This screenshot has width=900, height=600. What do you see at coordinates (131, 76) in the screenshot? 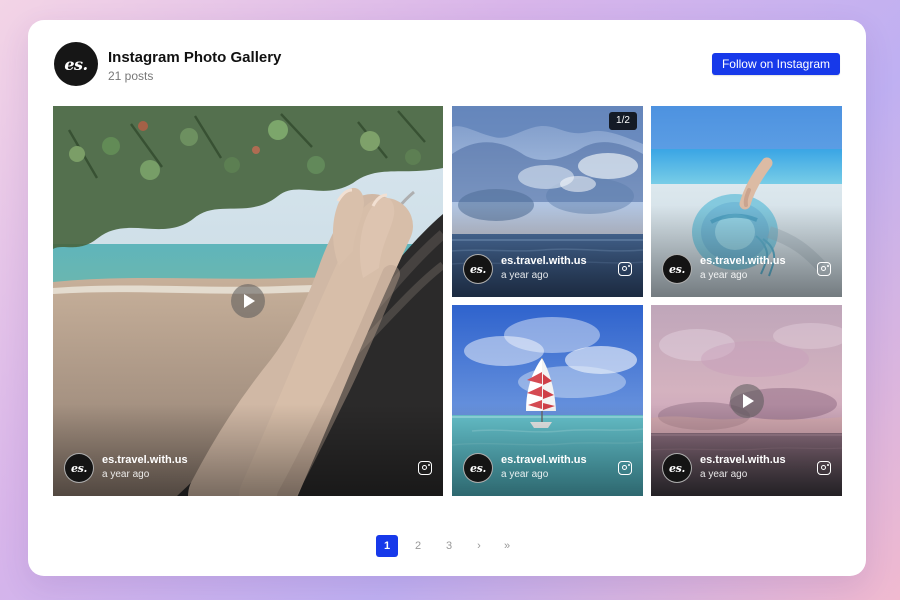
I see `posts-count: 21 posts` at bounding box center [131, 76].